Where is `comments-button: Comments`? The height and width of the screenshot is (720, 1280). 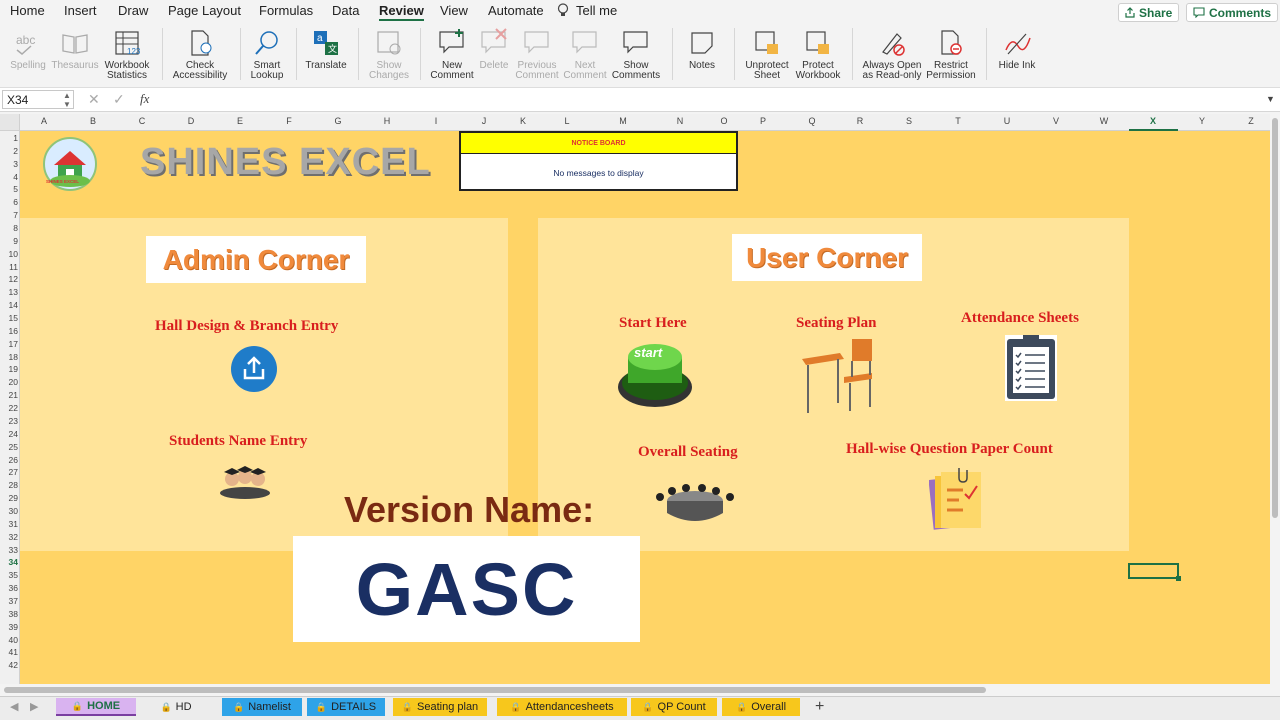
comments-button: Comments is located at coordinates (1232, 12).